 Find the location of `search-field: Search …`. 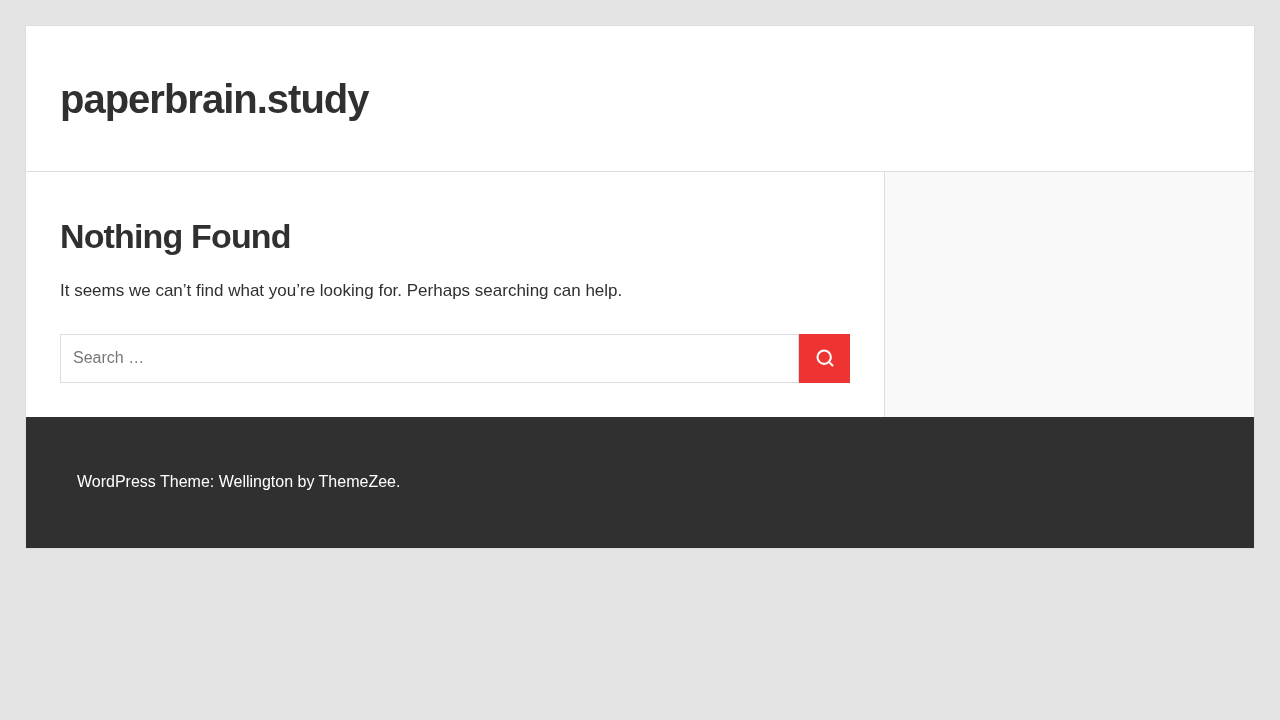

search-field: Search … is located at coordinates (429, 358).